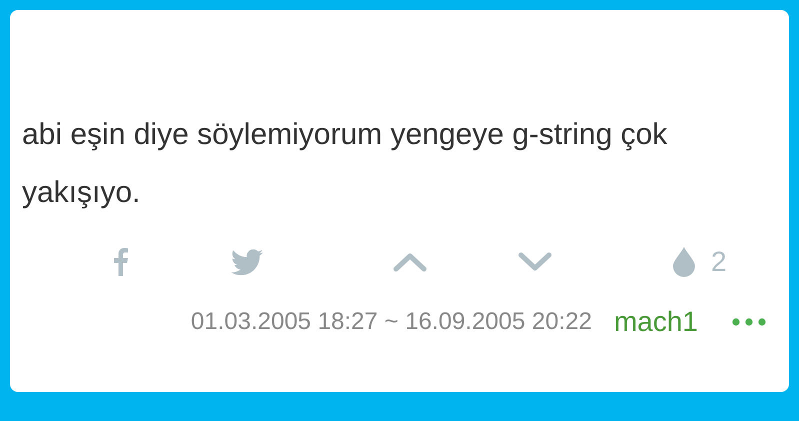 This screenshot has height=421, width=799. Describe the element at coordinates (535, 262) in the screenshot. I see `down-chevron-icon` at that location.